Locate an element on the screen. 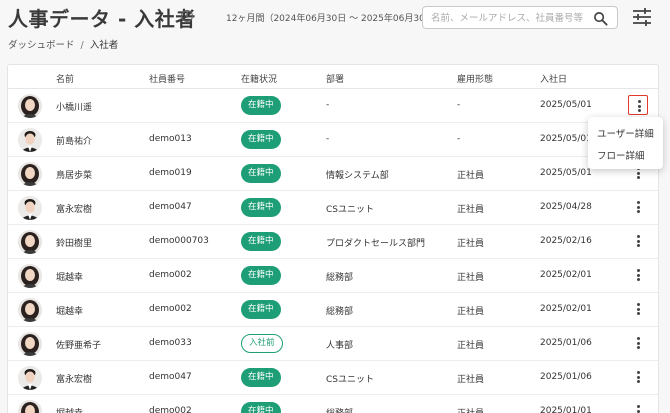 This screenshot has height=413, width=670. menu-item-flow-detail: フロー詳細 is located at coordinates (621, 155).